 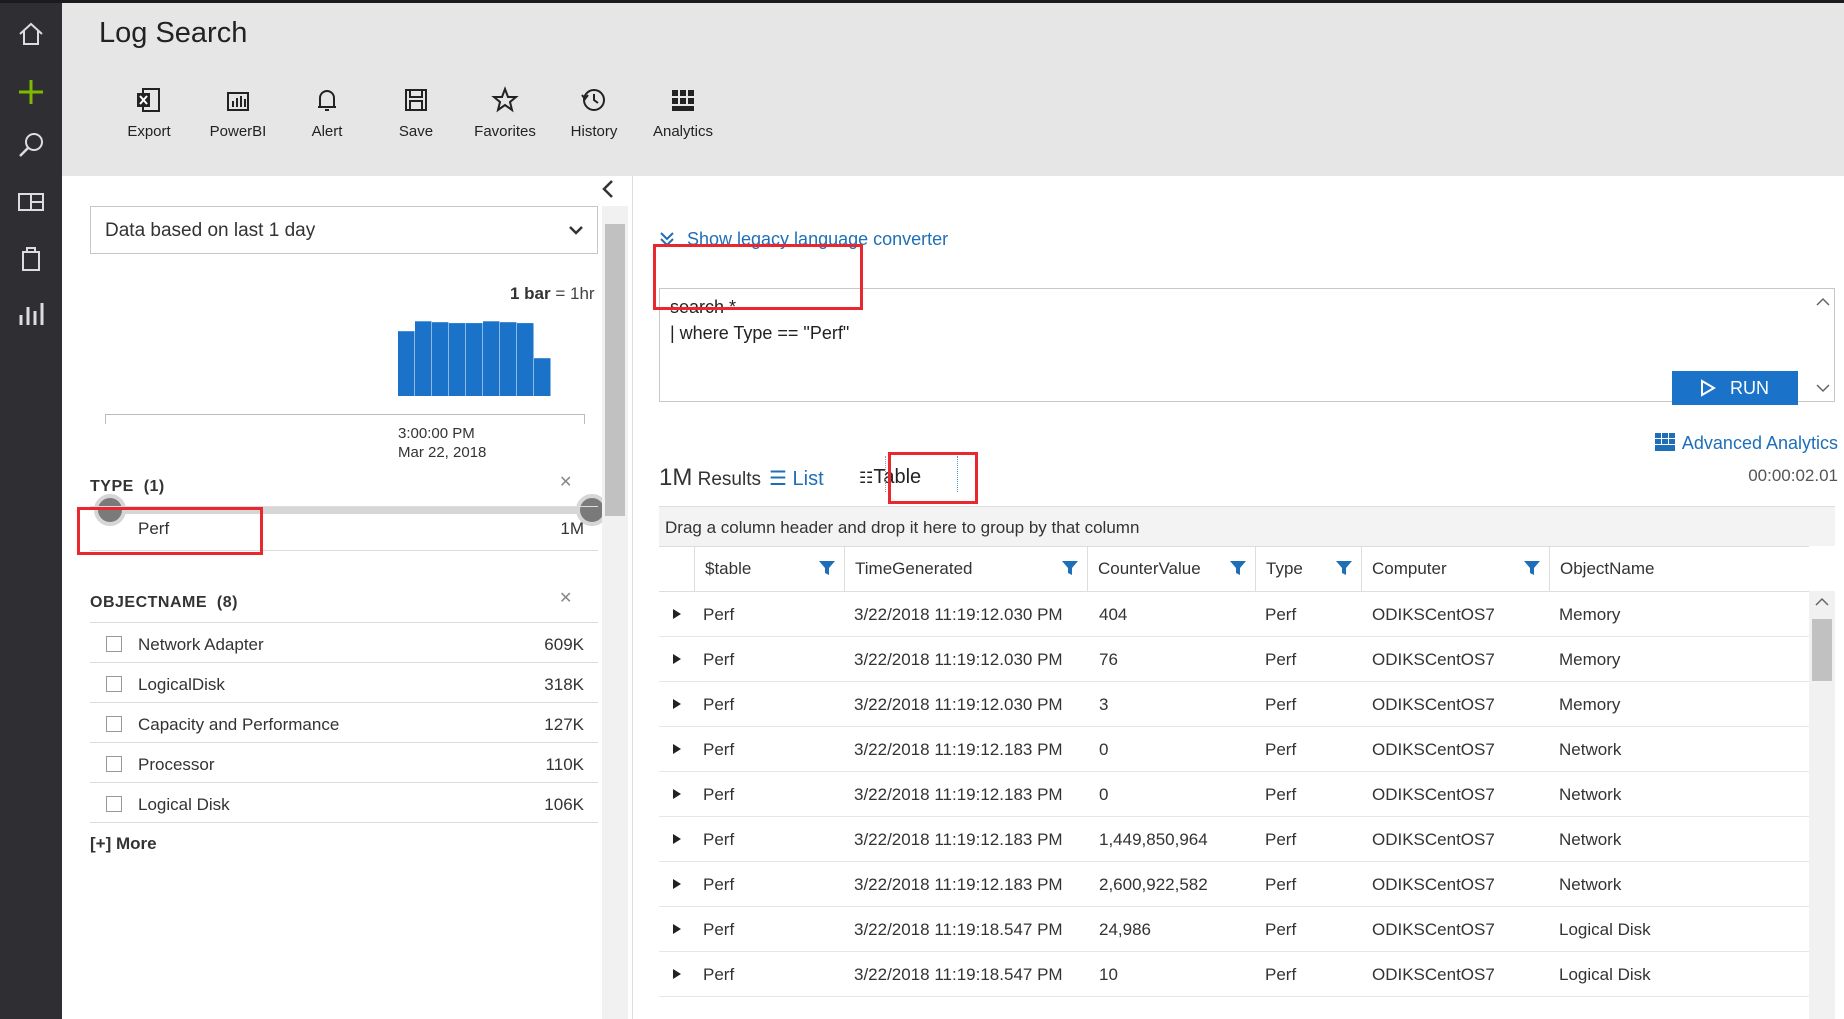 What do you see at coordinates (173, 33) in the screenshot?
I see `page-title: Log Search` at bounding box center [173, 33].